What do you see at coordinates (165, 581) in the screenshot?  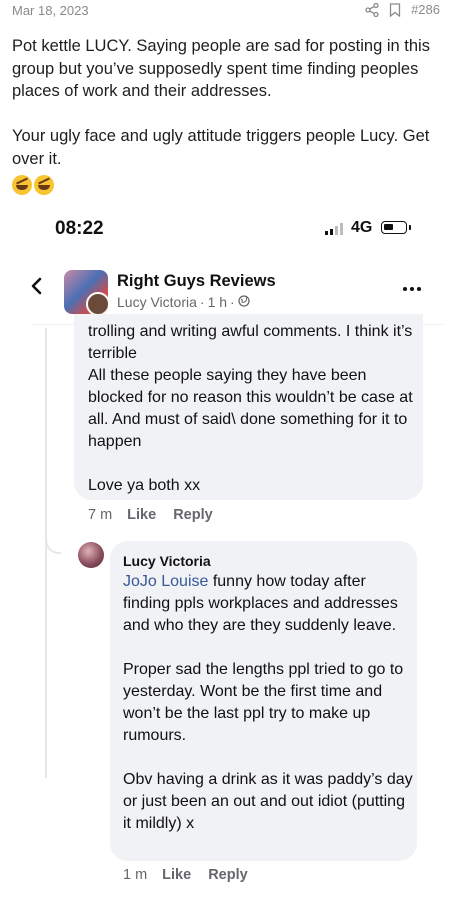 I see `mention-link: JoJo Louise` at bounding box center [165, 581].